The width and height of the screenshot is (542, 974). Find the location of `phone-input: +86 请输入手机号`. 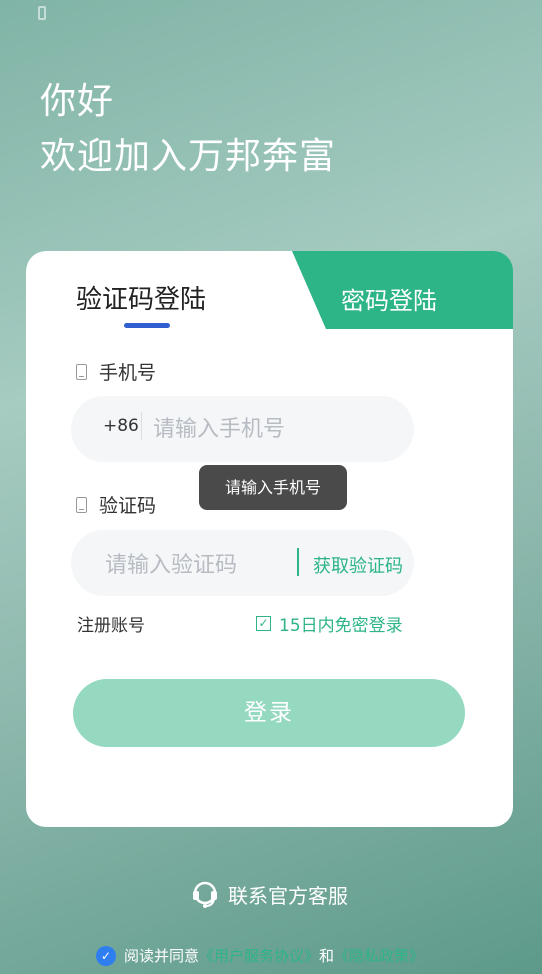

phone-input: +86 请输入手机号 is located at coordinates (242, 429).